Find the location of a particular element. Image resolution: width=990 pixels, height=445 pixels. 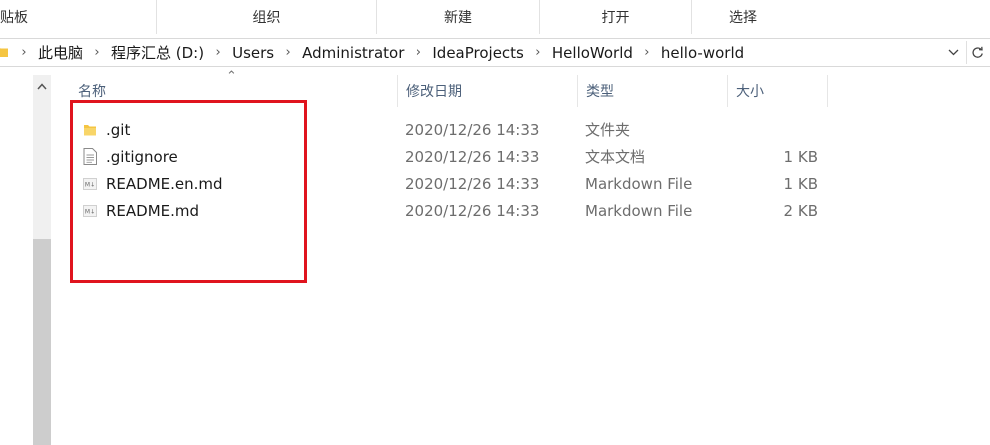

breadcrumb-item: 程序汇总 (D:) is located at coordinates (157, 52).